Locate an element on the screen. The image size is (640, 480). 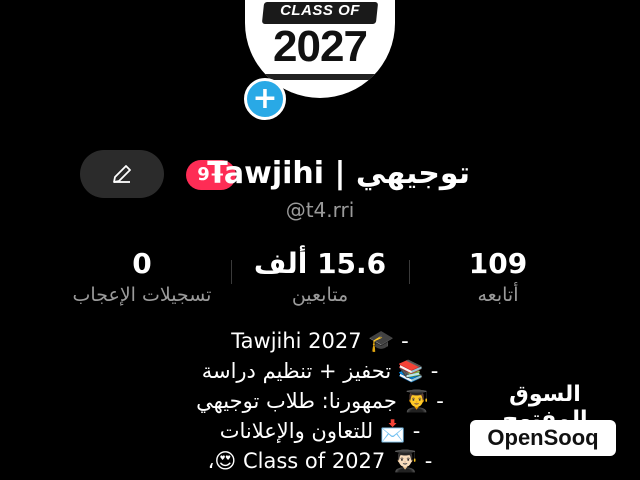
following-count: 109 is located at coordinates (498, 263).